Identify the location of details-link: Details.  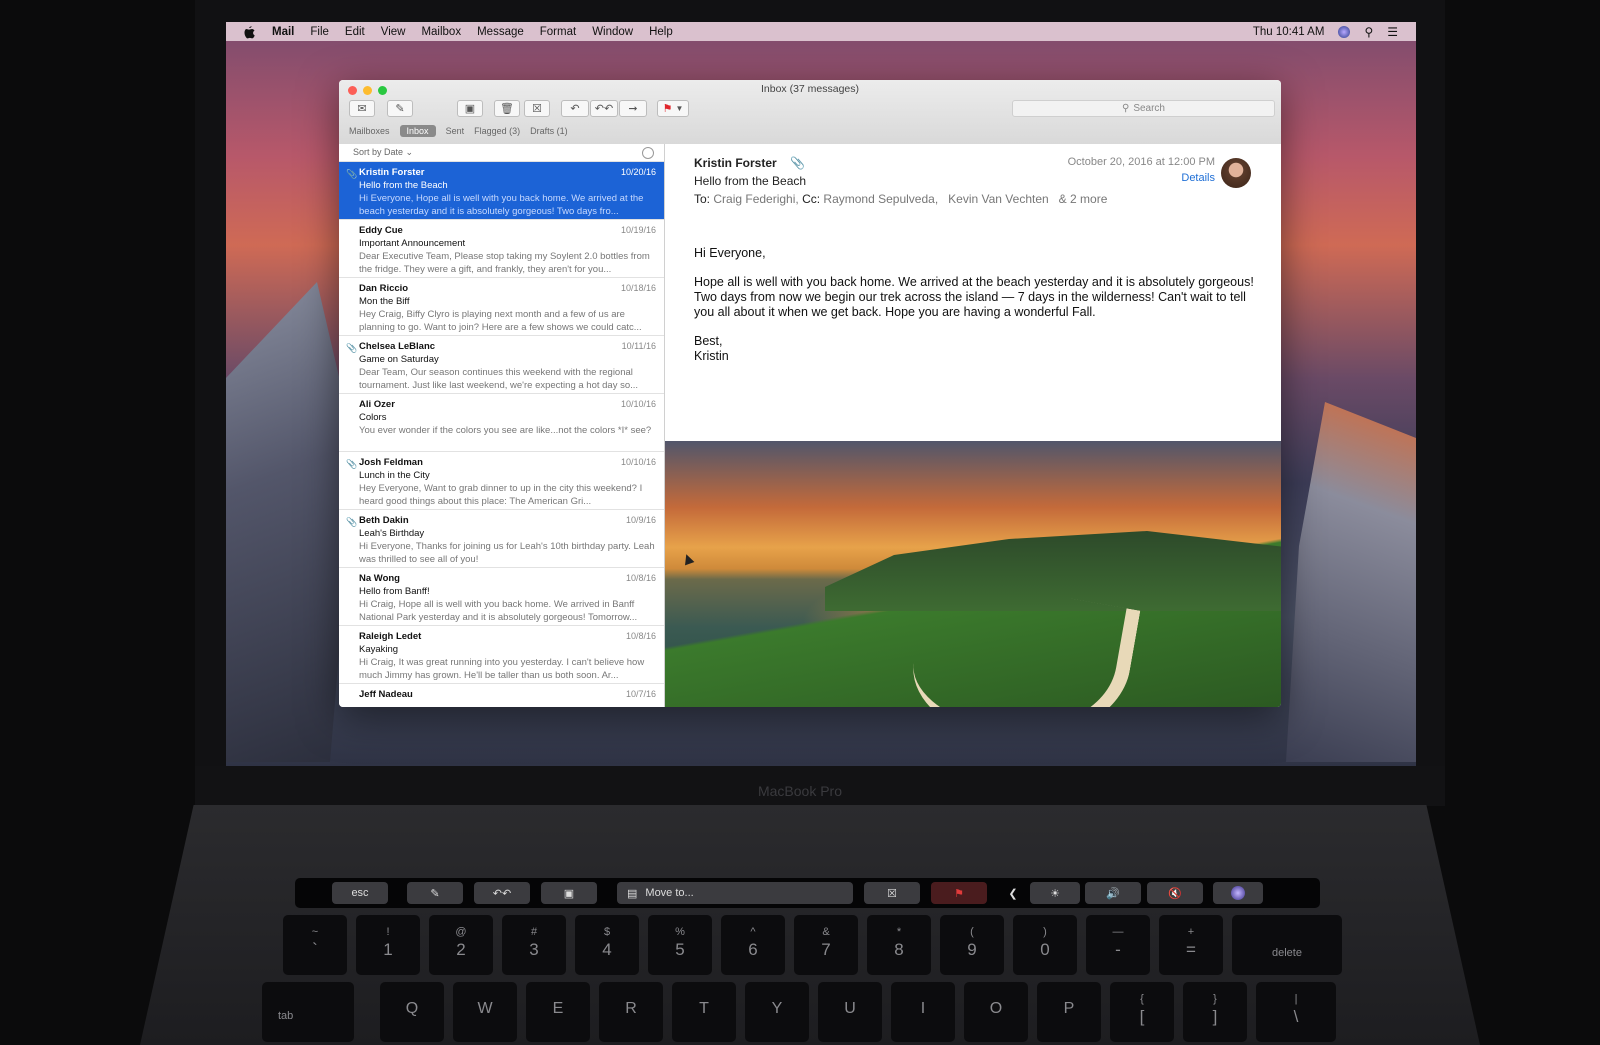
(1198, 178).